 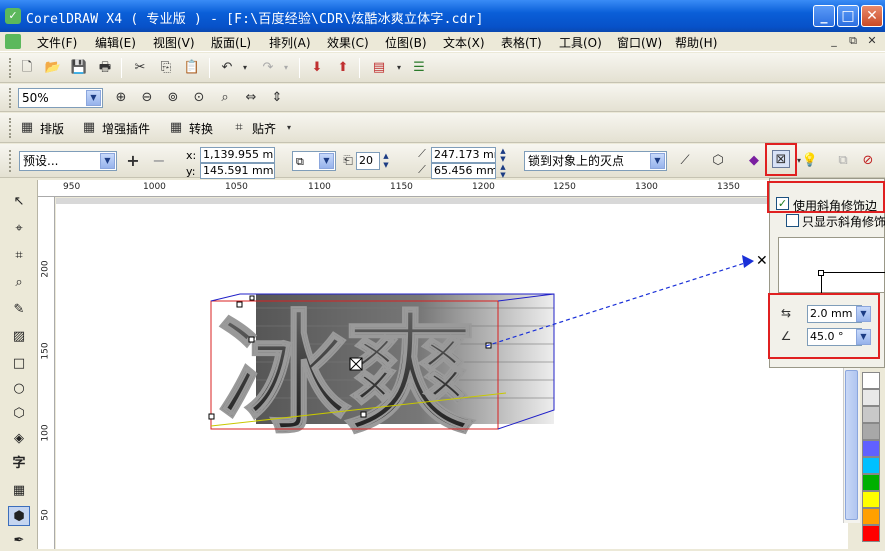 What do you see at coordinates (595, 161) in the screenshot?
I see `vanishing-point-select: 锁到对象上的灭点 ▼` at bounding box center [595, 161].